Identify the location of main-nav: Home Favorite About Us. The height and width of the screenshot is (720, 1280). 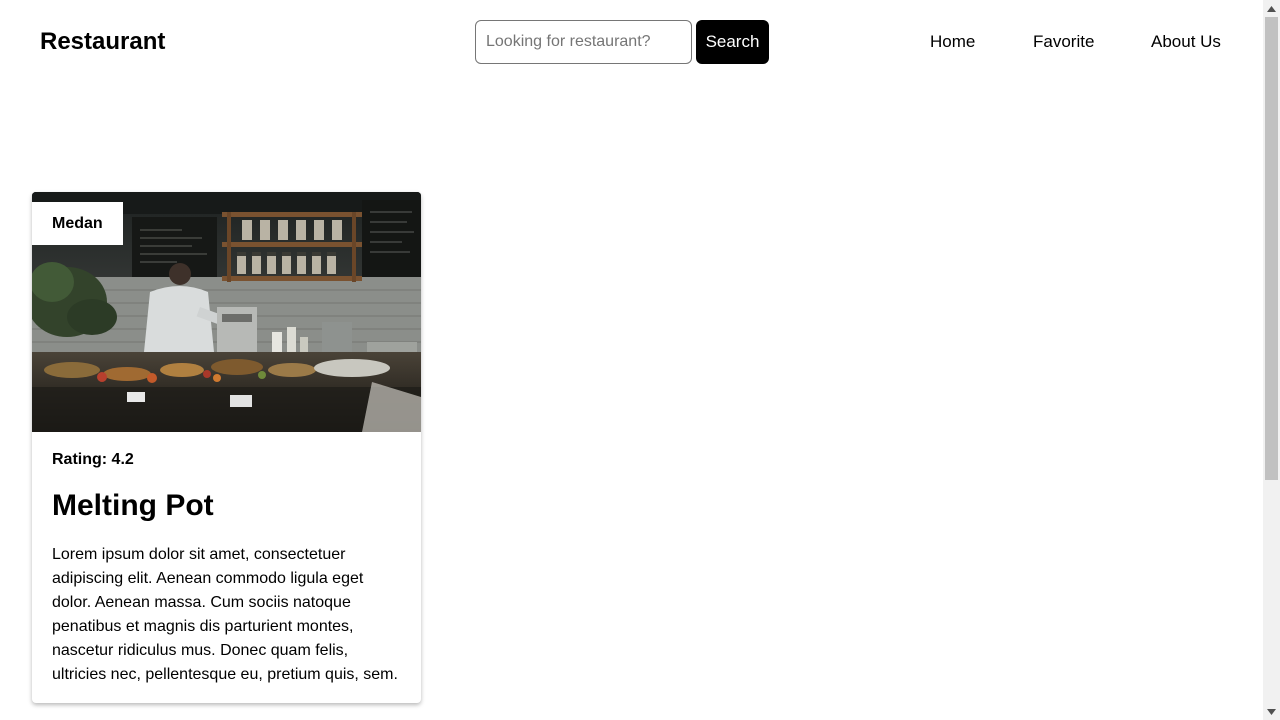
(631, 42).